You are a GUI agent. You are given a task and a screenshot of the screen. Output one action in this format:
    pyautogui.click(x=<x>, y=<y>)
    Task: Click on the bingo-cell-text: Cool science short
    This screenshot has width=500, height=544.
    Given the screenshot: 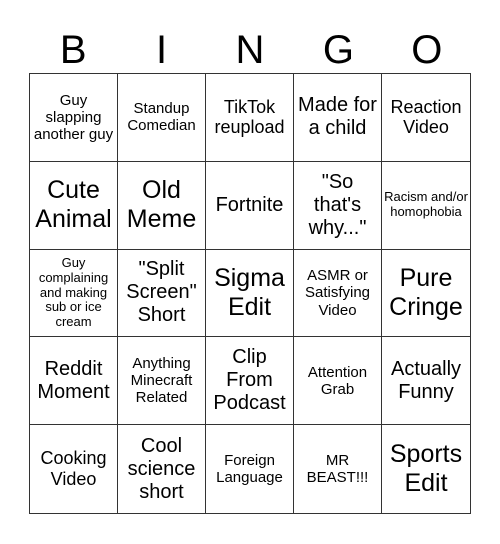 What is the action you would take?
    pyautogui.click(x=161, y=468)
    